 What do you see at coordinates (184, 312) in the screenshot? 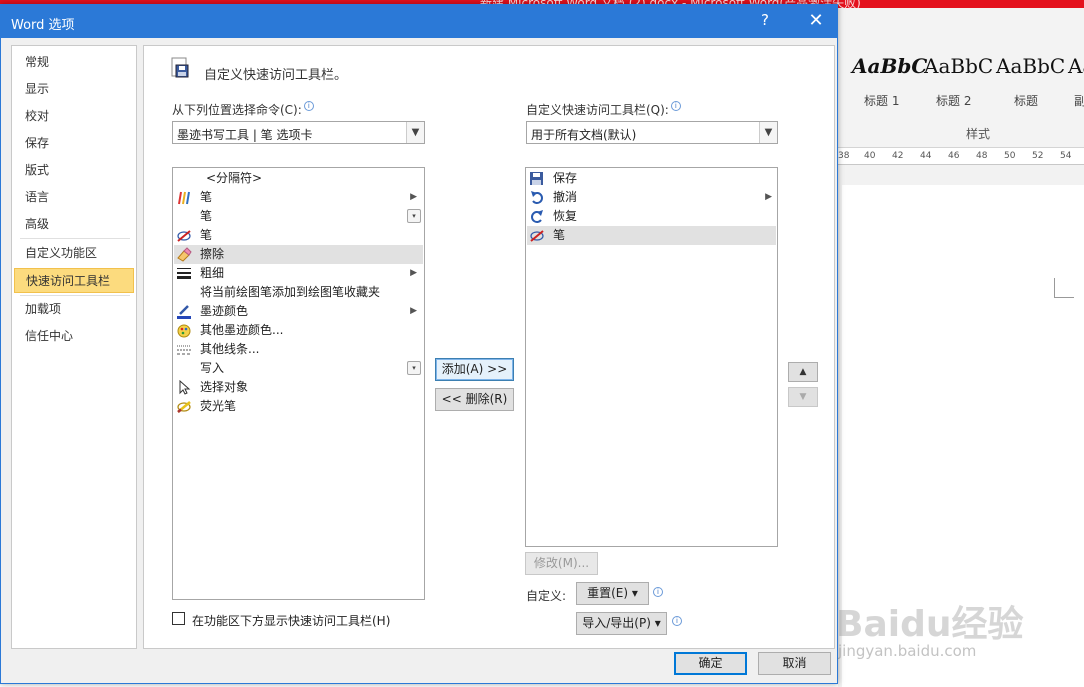
I see `ink-color-icon` at bounding box center [184, 312].